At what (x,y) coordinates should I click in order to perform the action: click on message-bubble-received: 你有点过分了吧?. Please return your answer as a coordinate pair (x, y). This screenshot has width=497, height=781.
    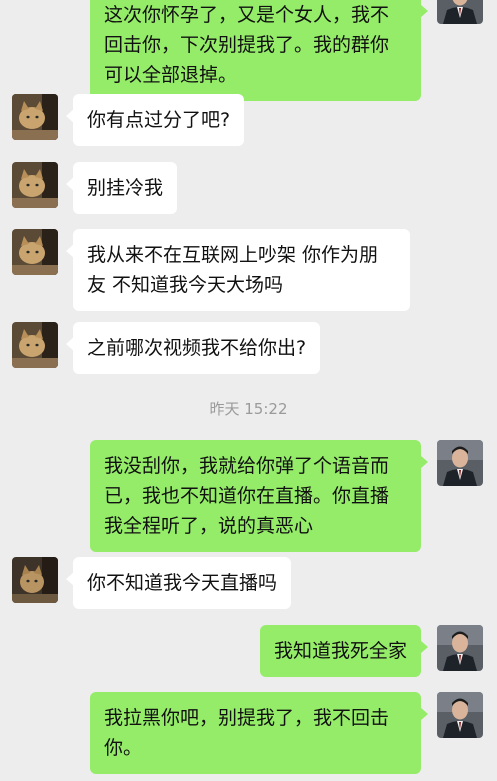
    Looking at the image, I should click on (155, 120).